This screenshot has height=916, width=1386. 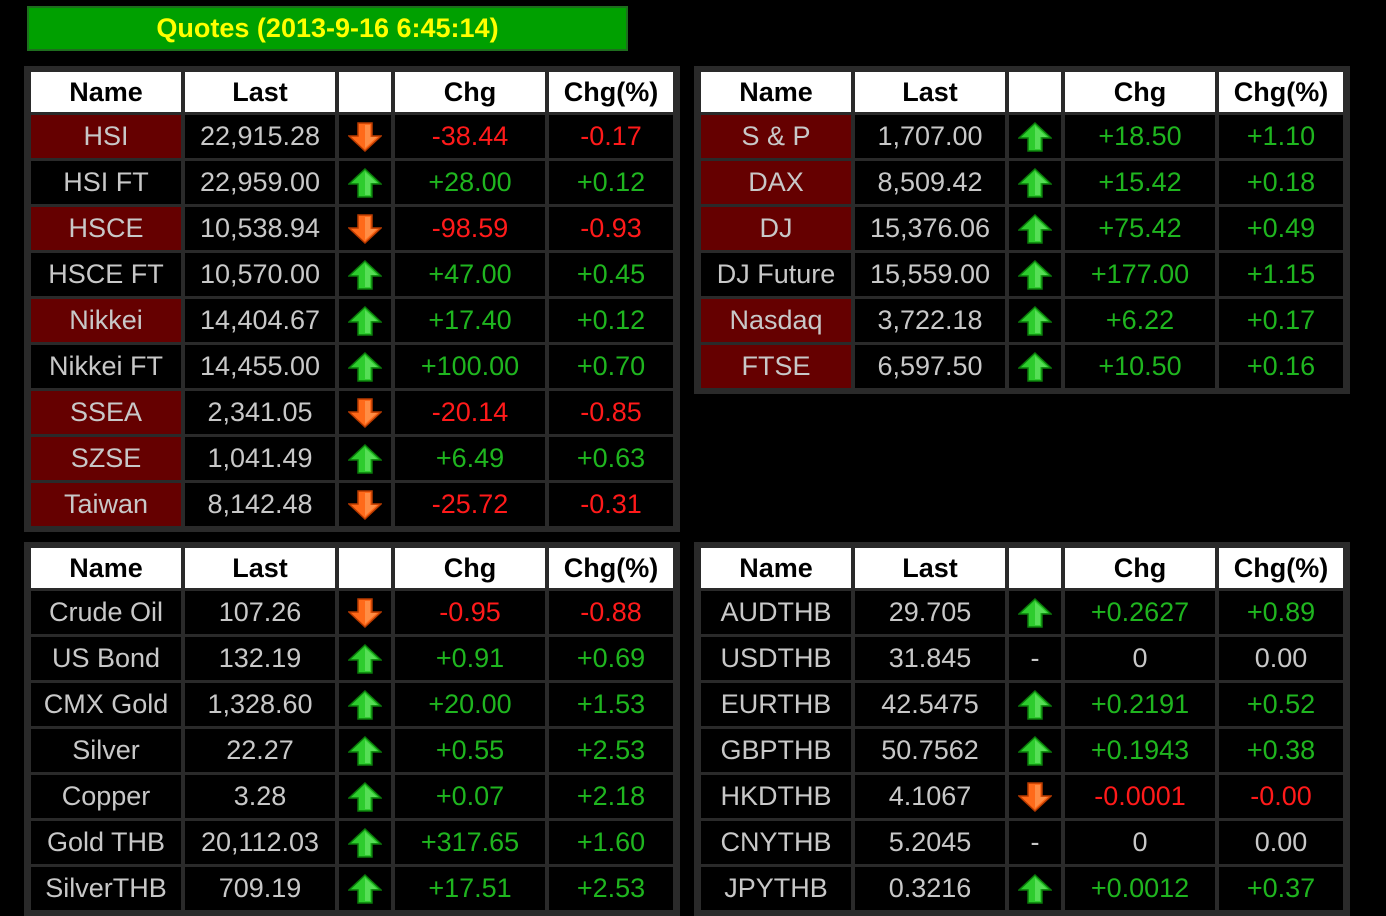 What do you see at coordinates (611, 612) in the screenshot?
I see `quote-change-percent: -0.88` at bounding box center [611, 612].